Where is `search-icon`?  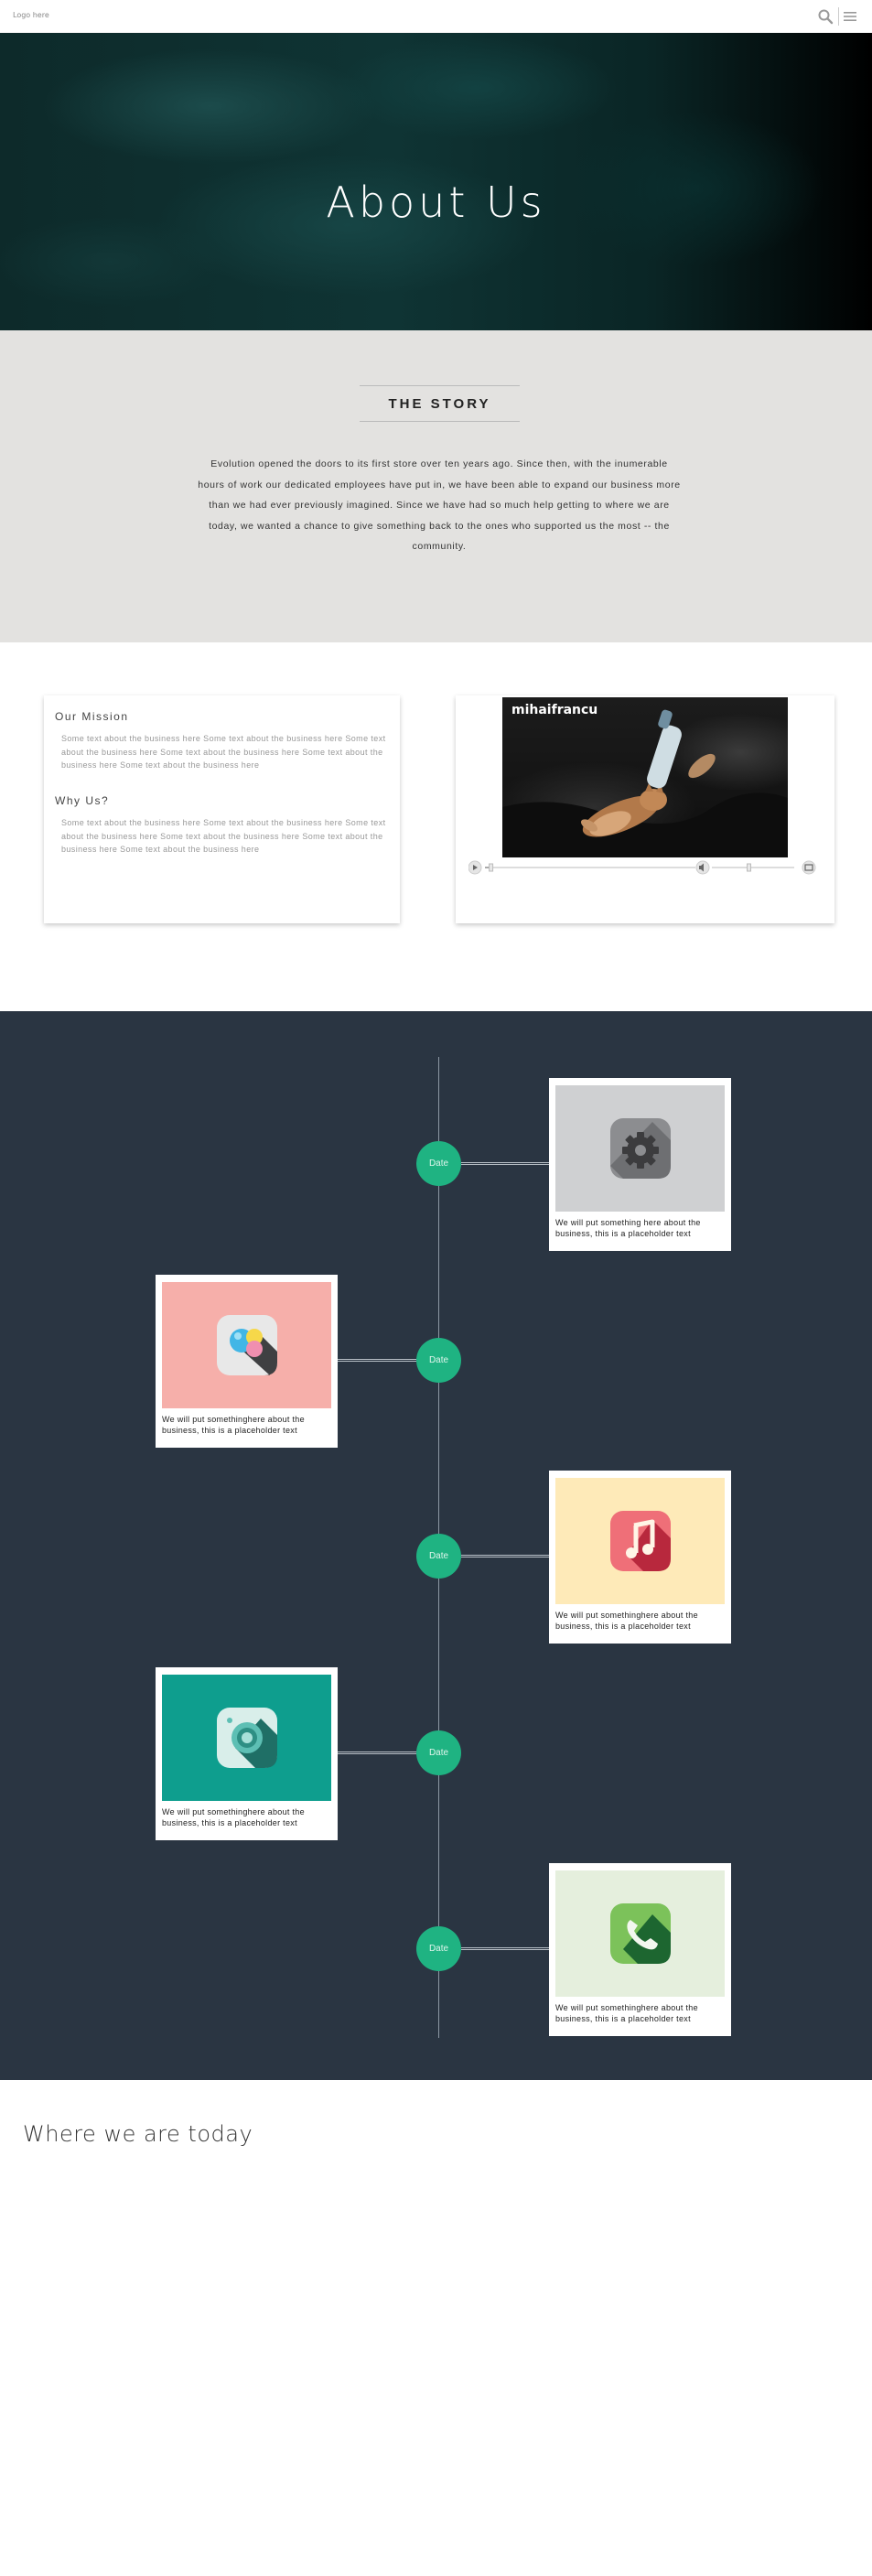 search-icon is located at coordinates (826, 16).